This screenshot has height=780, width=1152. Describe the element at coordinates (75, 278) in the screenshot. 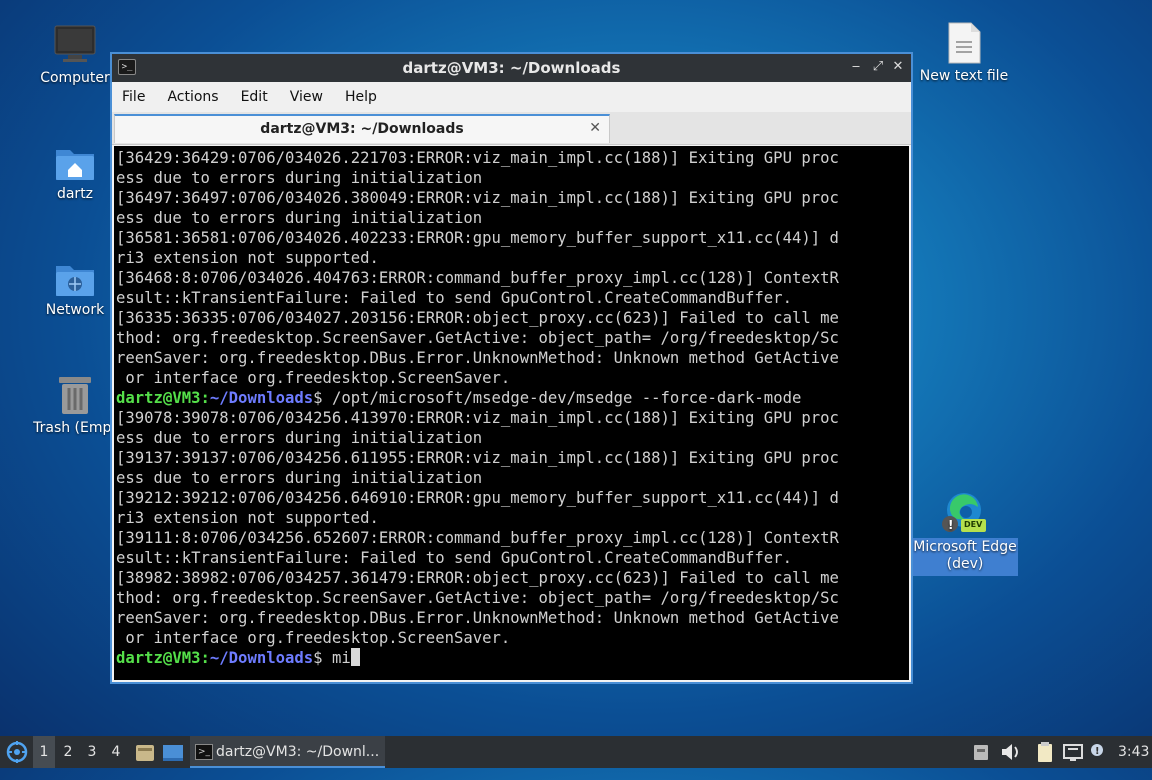

I see `network-folder-icon` at that location.